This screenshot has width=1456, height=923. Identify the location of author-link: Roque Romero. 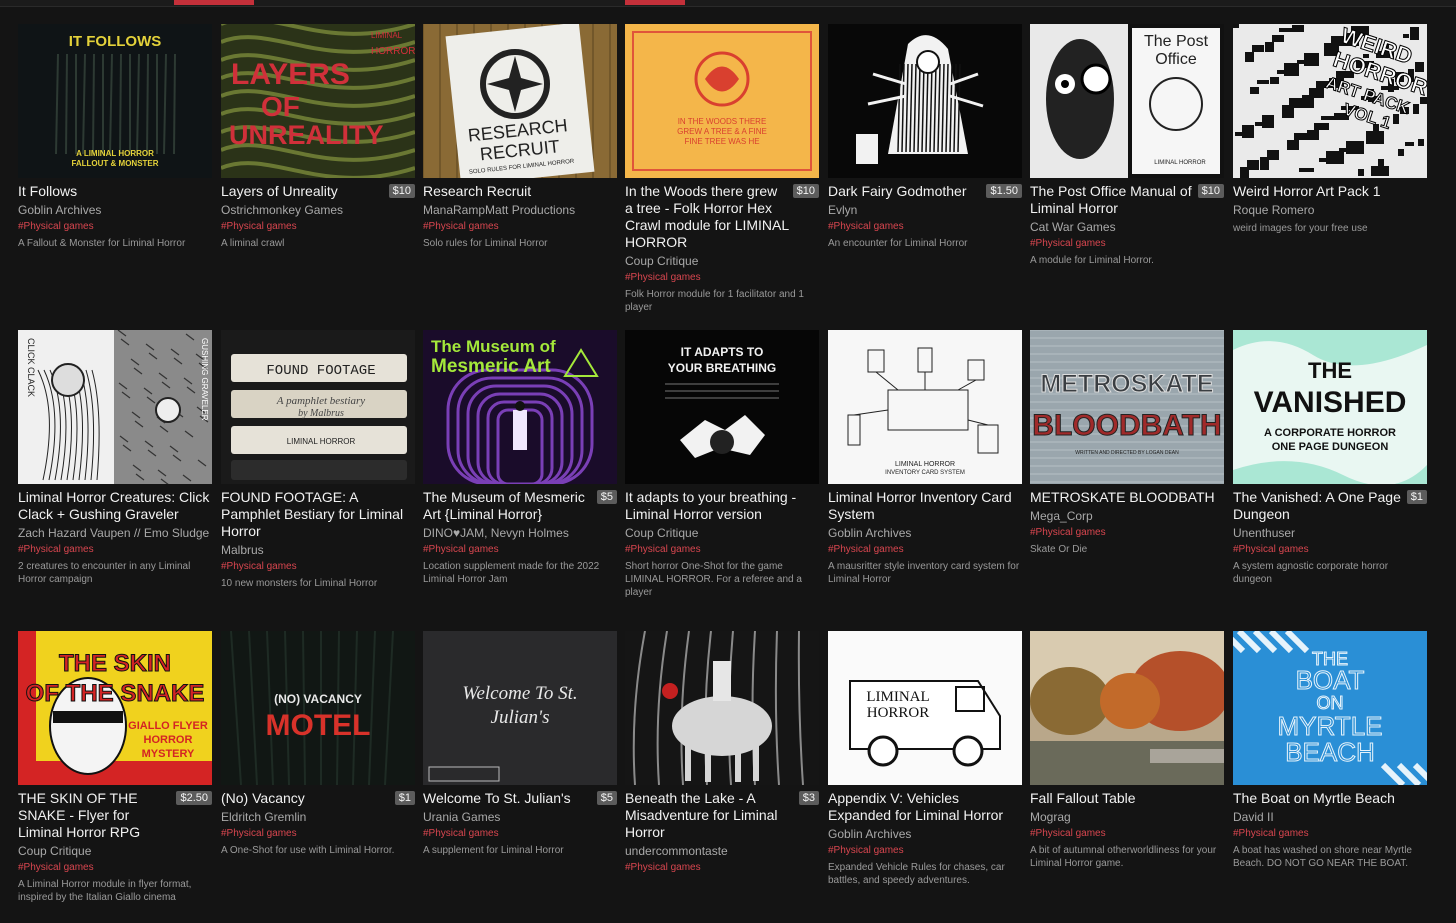
(1330, 210).